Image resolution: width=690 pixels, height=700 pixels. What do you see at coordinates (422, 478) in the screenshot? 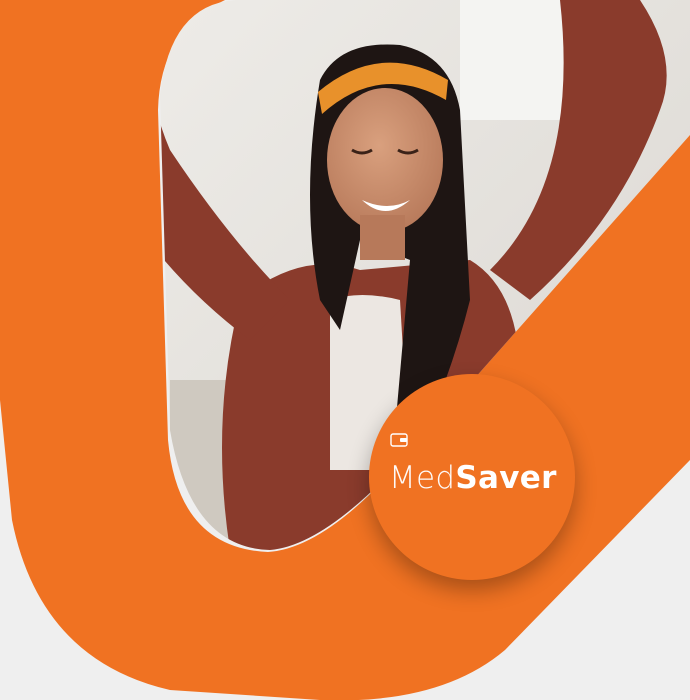
I see `brand-name-light: Med` at bounding box center [422, 478].